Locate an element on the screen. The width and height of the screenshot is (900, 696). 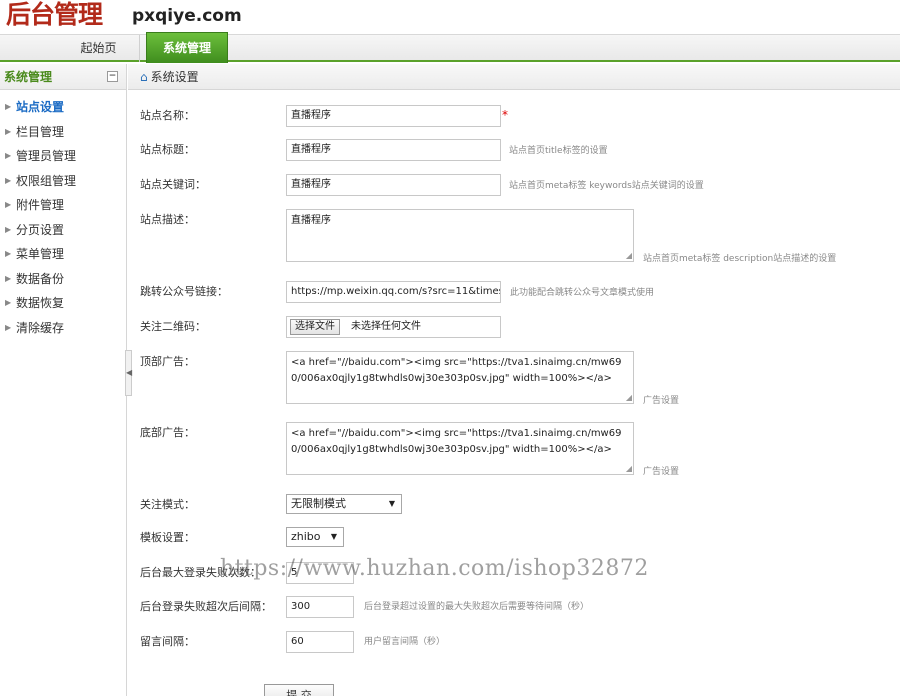
header: 后台管理 pxqiye.com is located at coordinates (450, 17).